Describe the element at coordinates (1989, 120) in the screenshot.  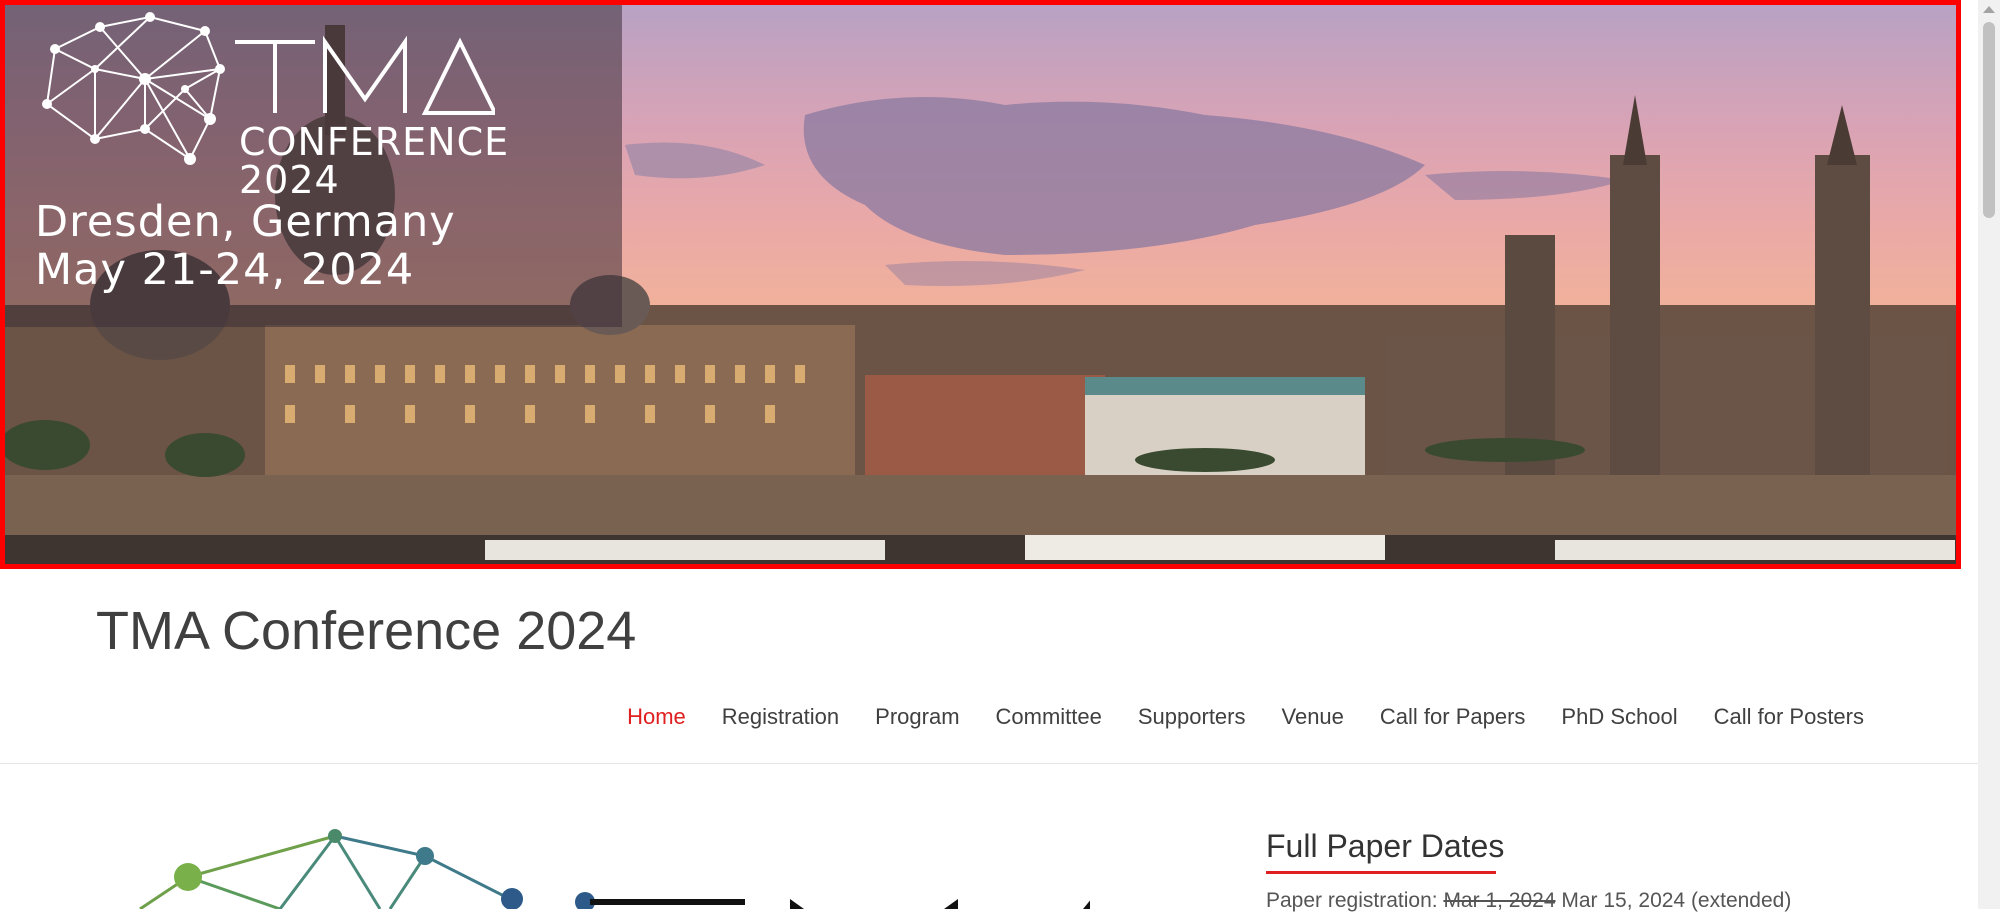
I see `scrollbar-thumb` at that location.